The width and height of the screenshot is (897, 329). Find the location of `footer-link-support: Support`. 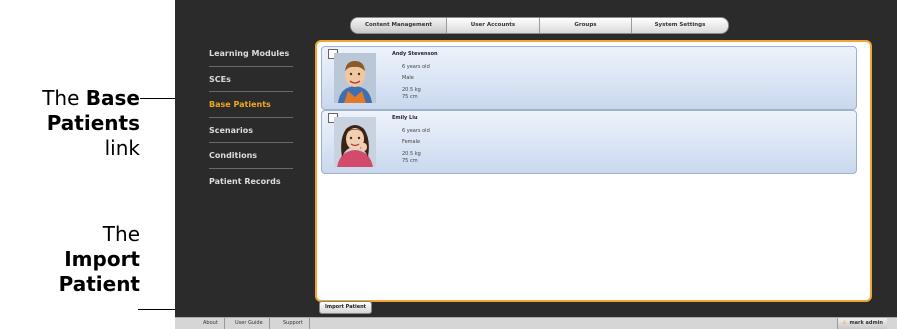

footer-link-support: Support is located at coordinates (293, 323).